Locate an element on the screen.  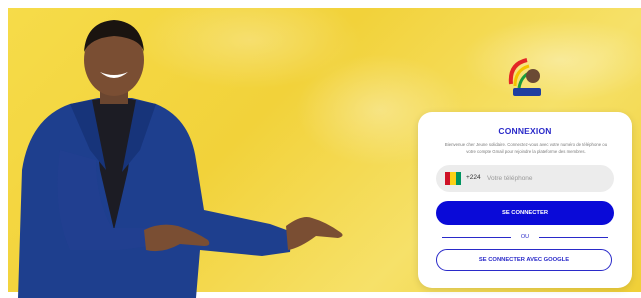
divider-text: OU is located at coordinates (525, 237).